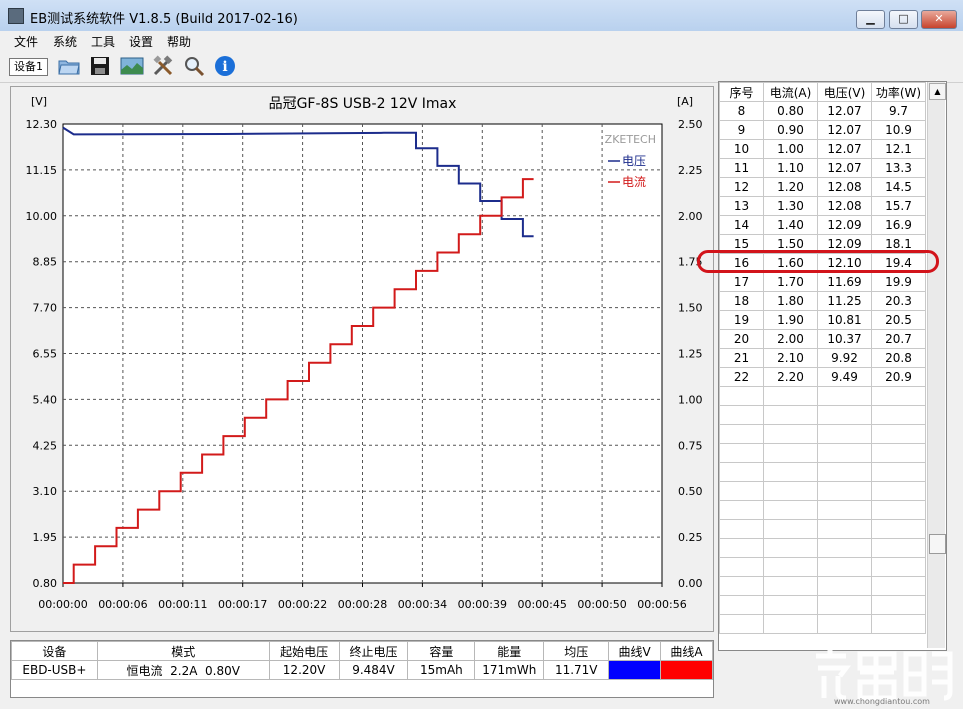 The image size is (963, 709). I want to click on table-row: 8 0.80 12.07 9.7, so click(822, 111).